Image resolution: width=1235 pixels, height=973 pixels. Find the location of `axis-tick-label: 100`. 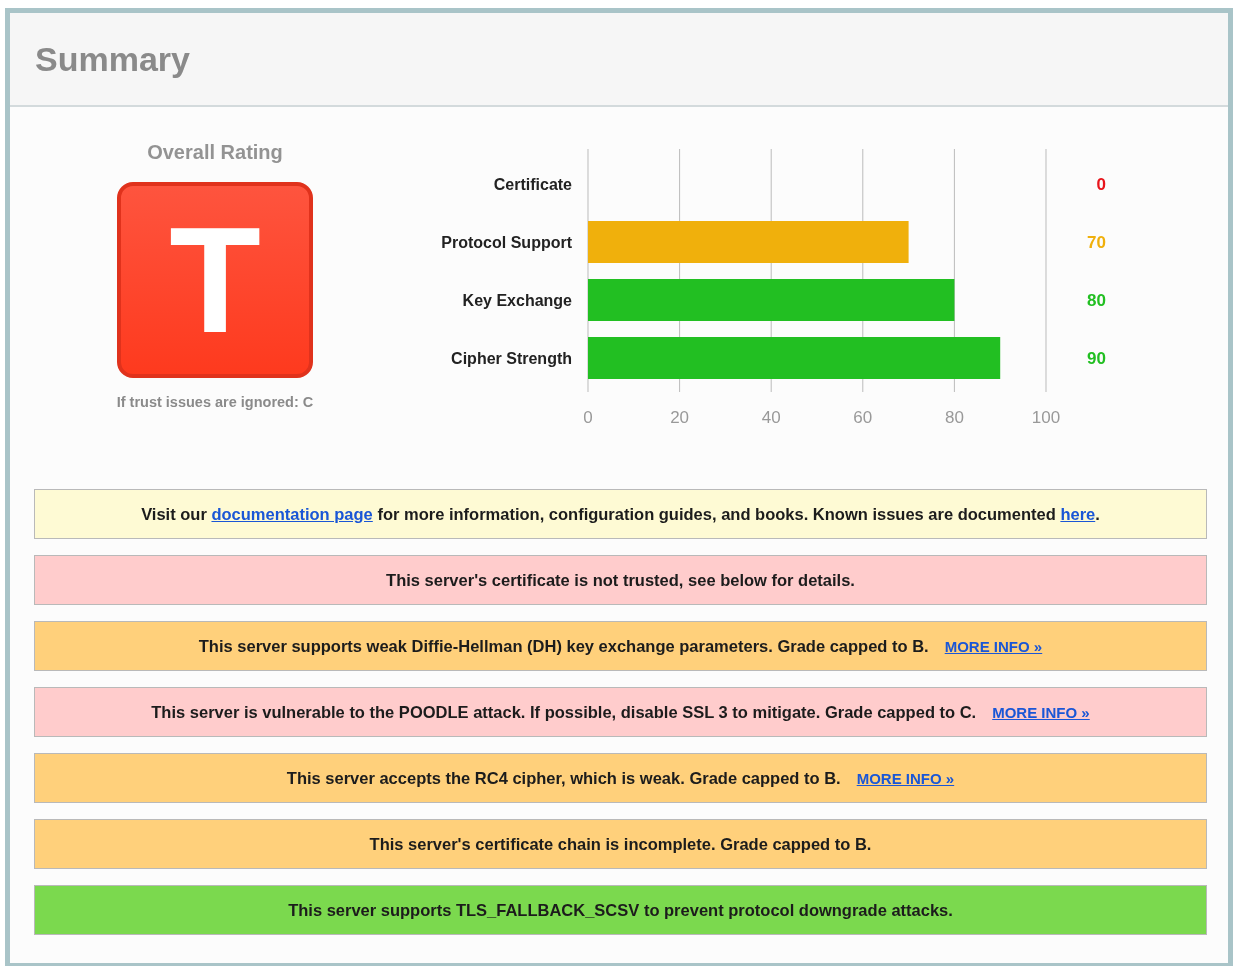

axis-tick-label: 100 is located at coordinates (1046, 417).